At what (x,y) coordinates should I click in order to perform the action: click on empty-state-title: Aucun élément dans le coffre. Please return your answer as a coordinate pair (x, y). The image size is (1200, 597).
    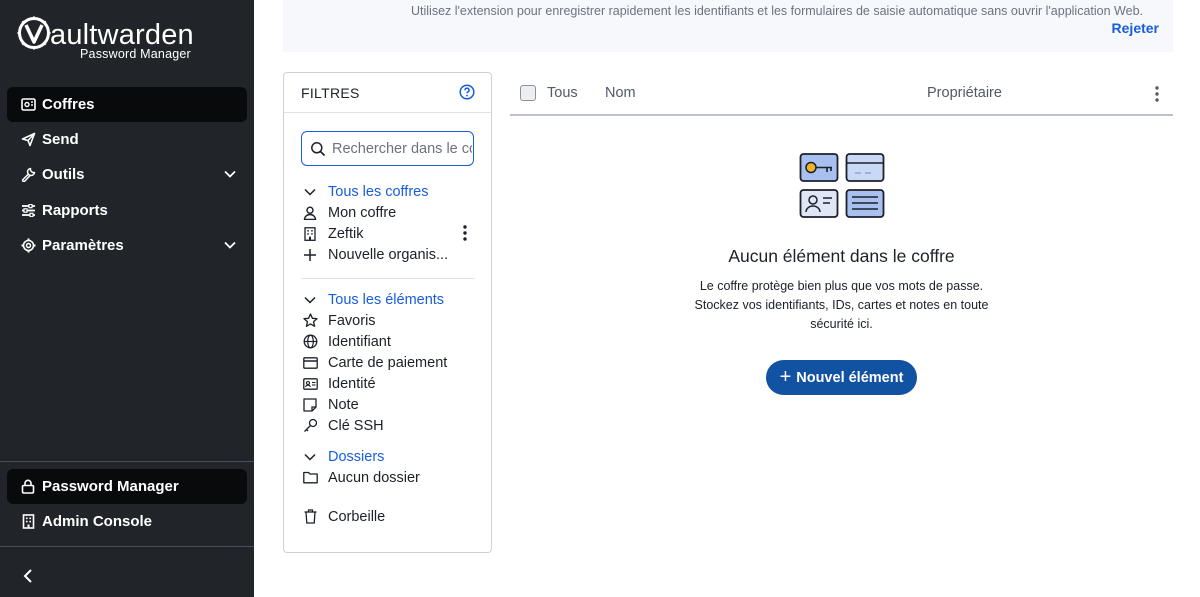
    Looking at the image, I should click on (841, 256).